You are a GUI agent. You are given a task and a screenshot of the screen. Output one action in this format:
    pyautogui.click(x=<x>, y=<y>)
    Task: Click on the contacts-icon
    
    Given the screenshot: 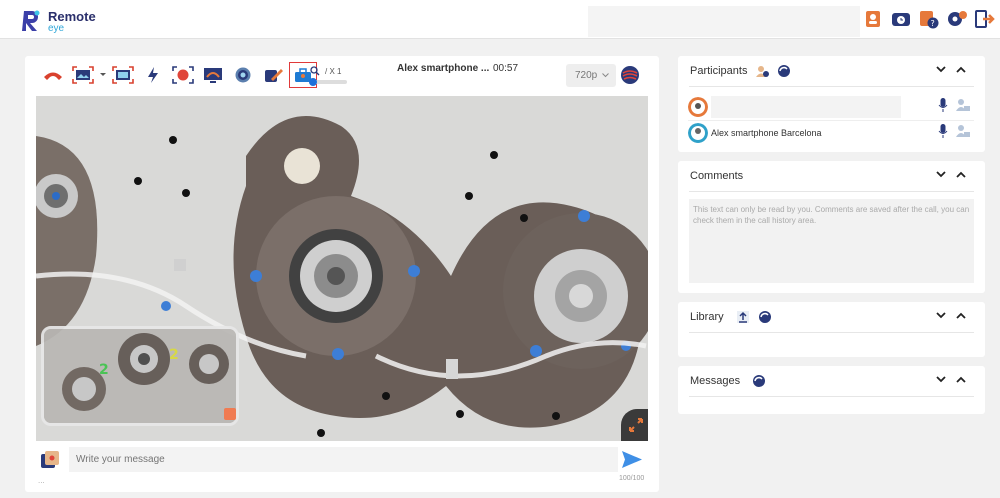 What is the action you would take?
    pyautogui.click(x=873, y=19)
    